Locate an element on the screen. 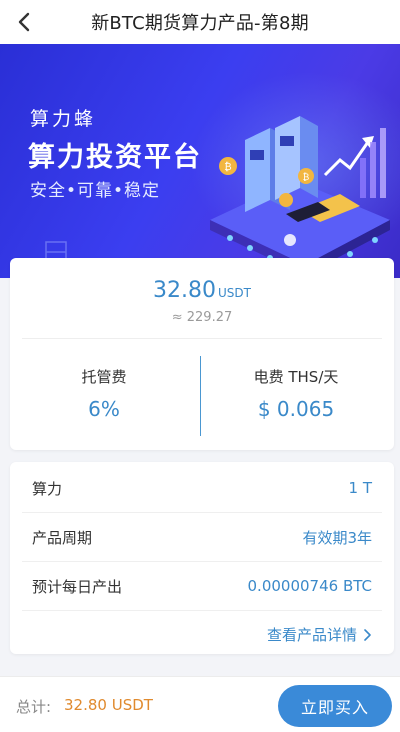  electric-fee-label: 电费 THS/天 is located at coordinates (296, 377).